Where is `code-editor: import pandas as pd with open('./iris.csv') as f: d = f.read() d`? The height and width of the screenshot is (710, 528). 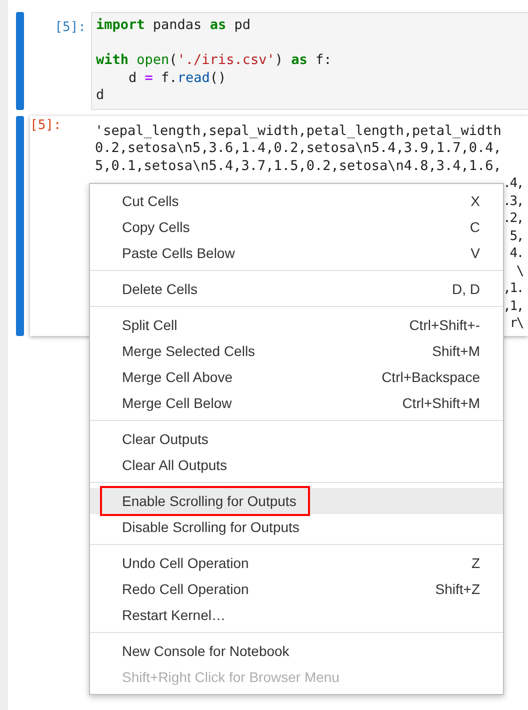 code-editor: import pandas as pd with open('./iris.csv') as f: d = f.read() d is located at coordinates (309, 61).